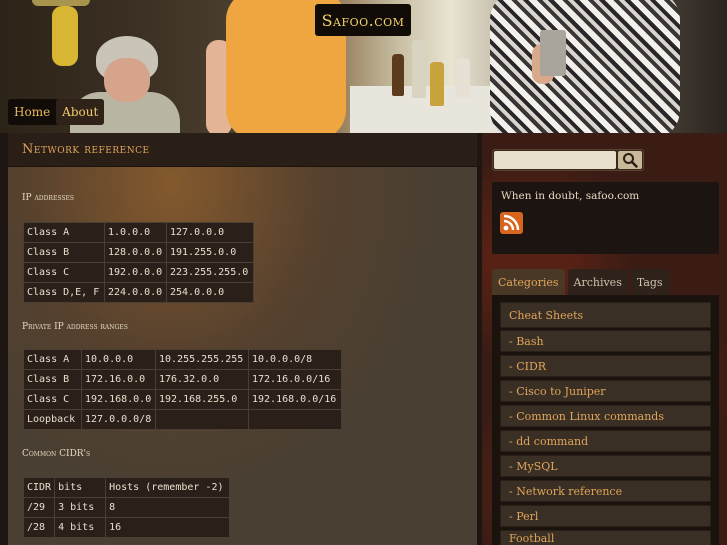  I want to click on category-item: - Network reference, so click(605, 491).